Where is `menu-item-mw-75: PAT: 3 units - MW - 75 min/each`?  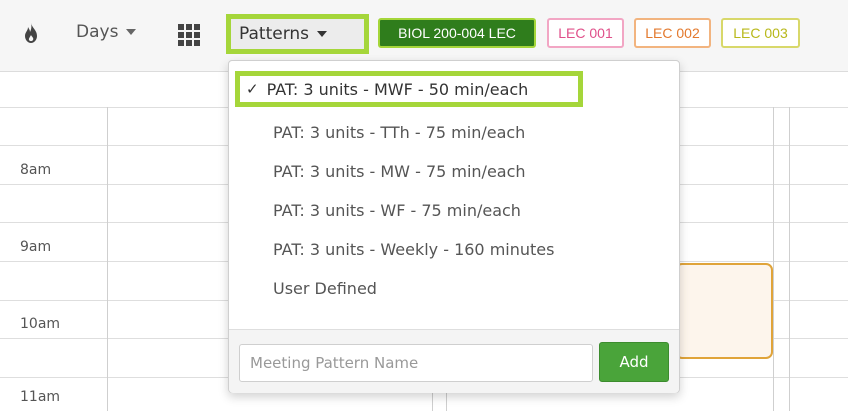 menu-item-mw-75: PAT: 3 units - MW - 75 min/each is located at coordinates (399, 171).